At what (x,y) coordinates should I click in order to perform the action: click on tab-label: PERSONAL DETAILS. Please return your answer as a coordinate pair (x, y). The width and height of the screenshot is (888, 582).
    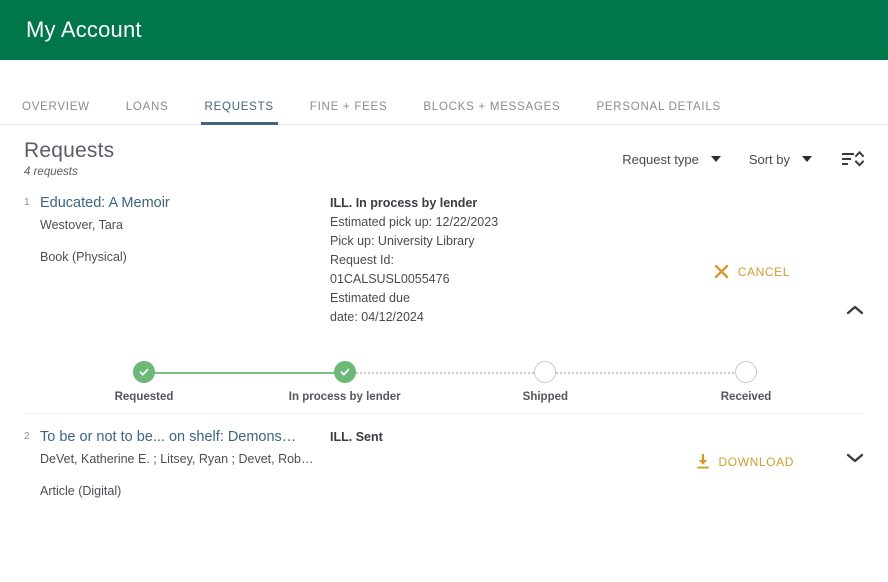
    Looking at the image, I should click on (658, 107).